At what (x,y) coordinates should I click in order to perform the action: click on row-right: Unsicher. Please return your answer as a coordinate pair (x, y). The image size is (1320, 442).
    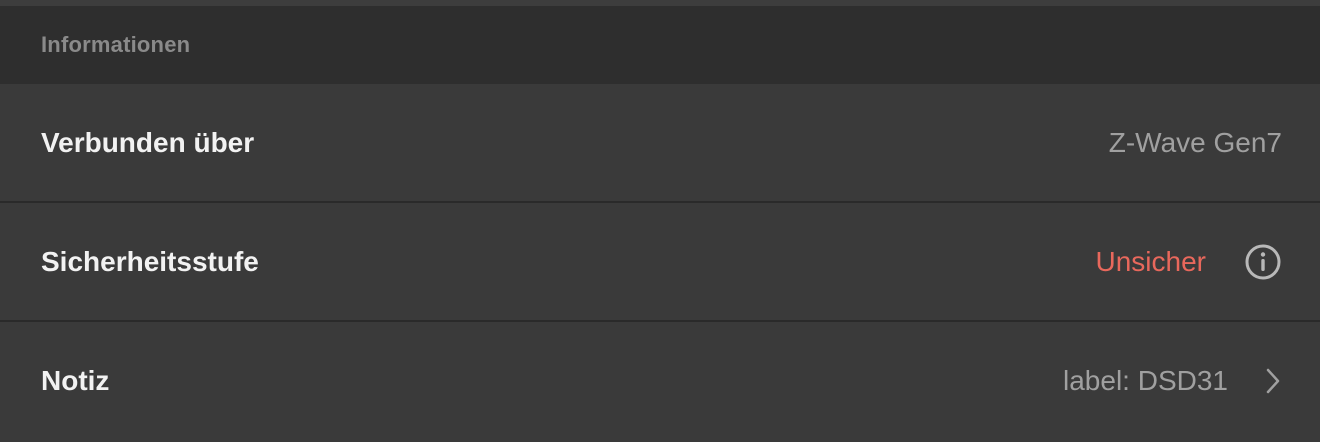
    Looking at the image, I should click on (1189, 262).